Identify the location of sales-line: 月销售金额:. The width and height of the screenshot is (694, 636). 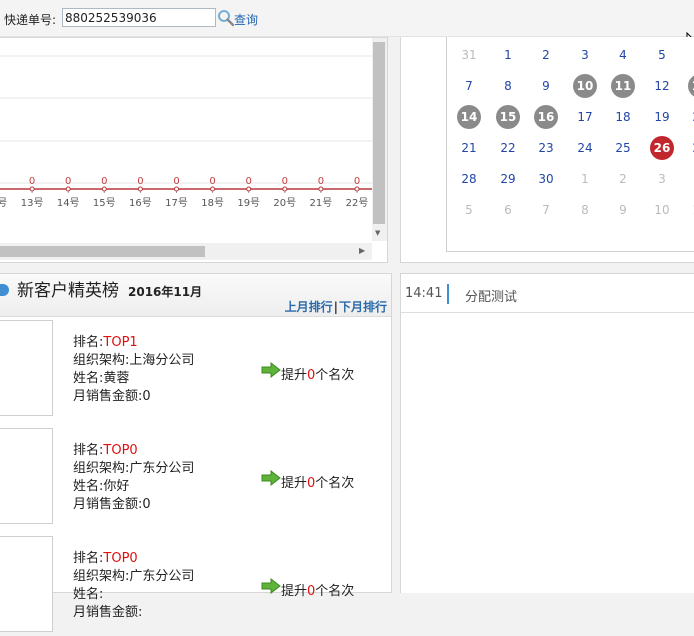
(133, 613).